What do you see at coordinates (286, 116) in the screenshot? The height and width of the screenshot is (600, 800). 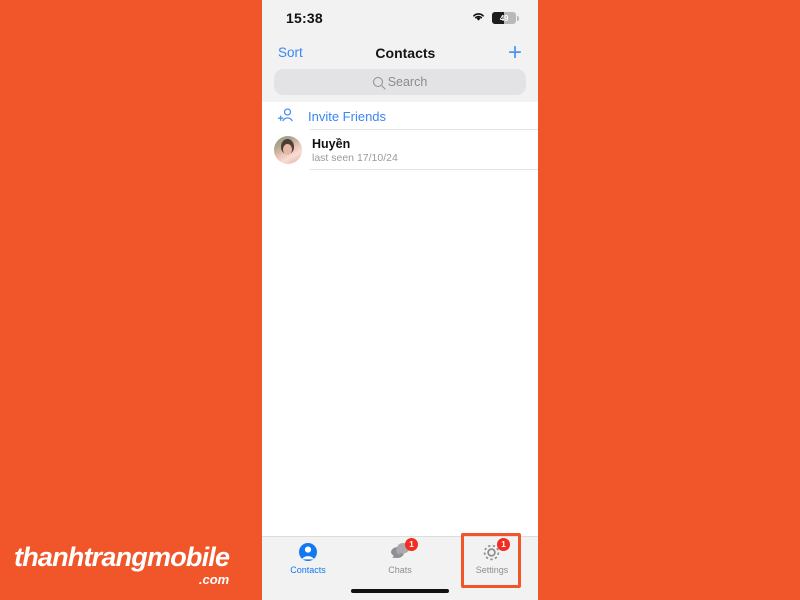 I see `person-add-icon` at bounding box center [286, 116].